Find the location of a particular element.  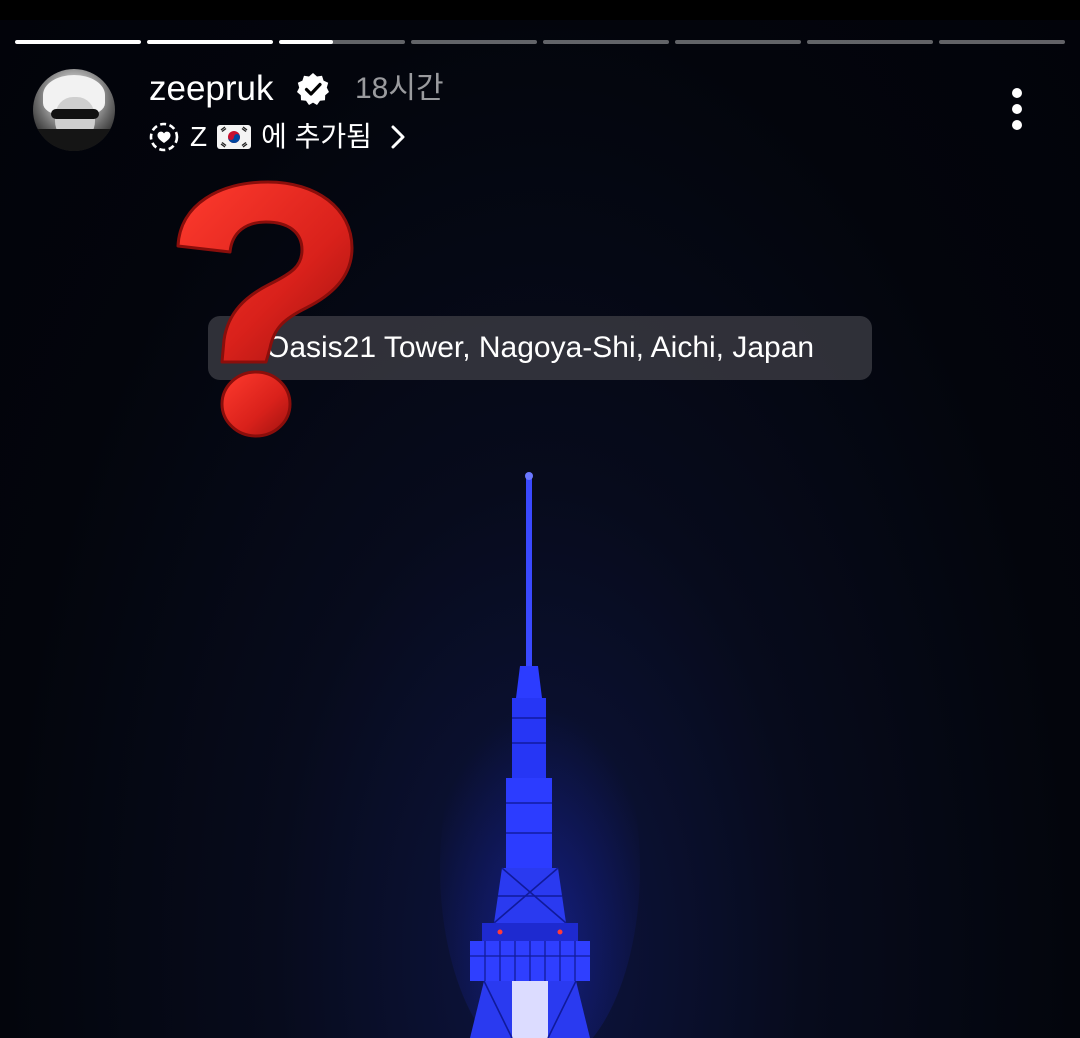

highlight-link: Z 에 추가됨 is located at coordinates (278, 137).